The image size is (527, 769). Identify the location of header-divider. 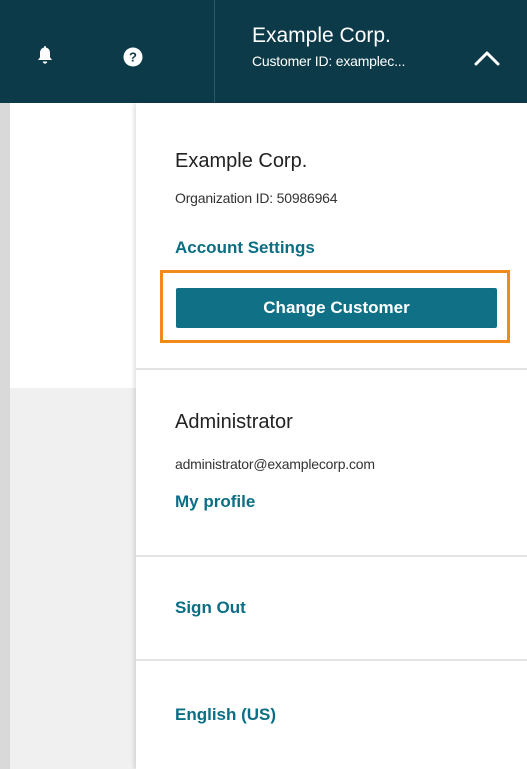
(214, 51).